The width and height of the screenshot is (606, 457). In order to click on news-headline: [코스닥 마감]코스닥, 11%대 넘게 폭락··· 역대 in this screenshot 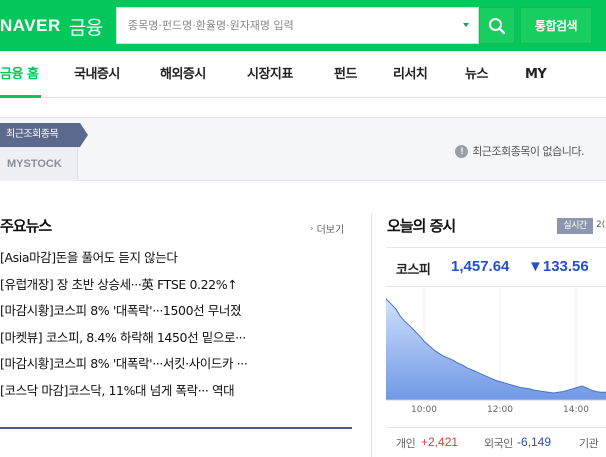, I will do `click(175, 391)`.